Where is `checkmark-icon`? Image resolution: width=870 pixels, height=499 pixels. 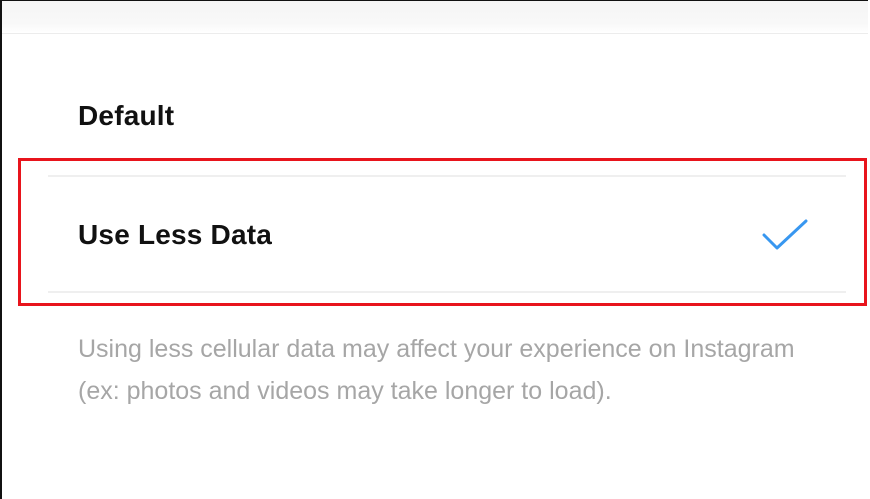 checkmark-icon is located at coordinates (785, 234).